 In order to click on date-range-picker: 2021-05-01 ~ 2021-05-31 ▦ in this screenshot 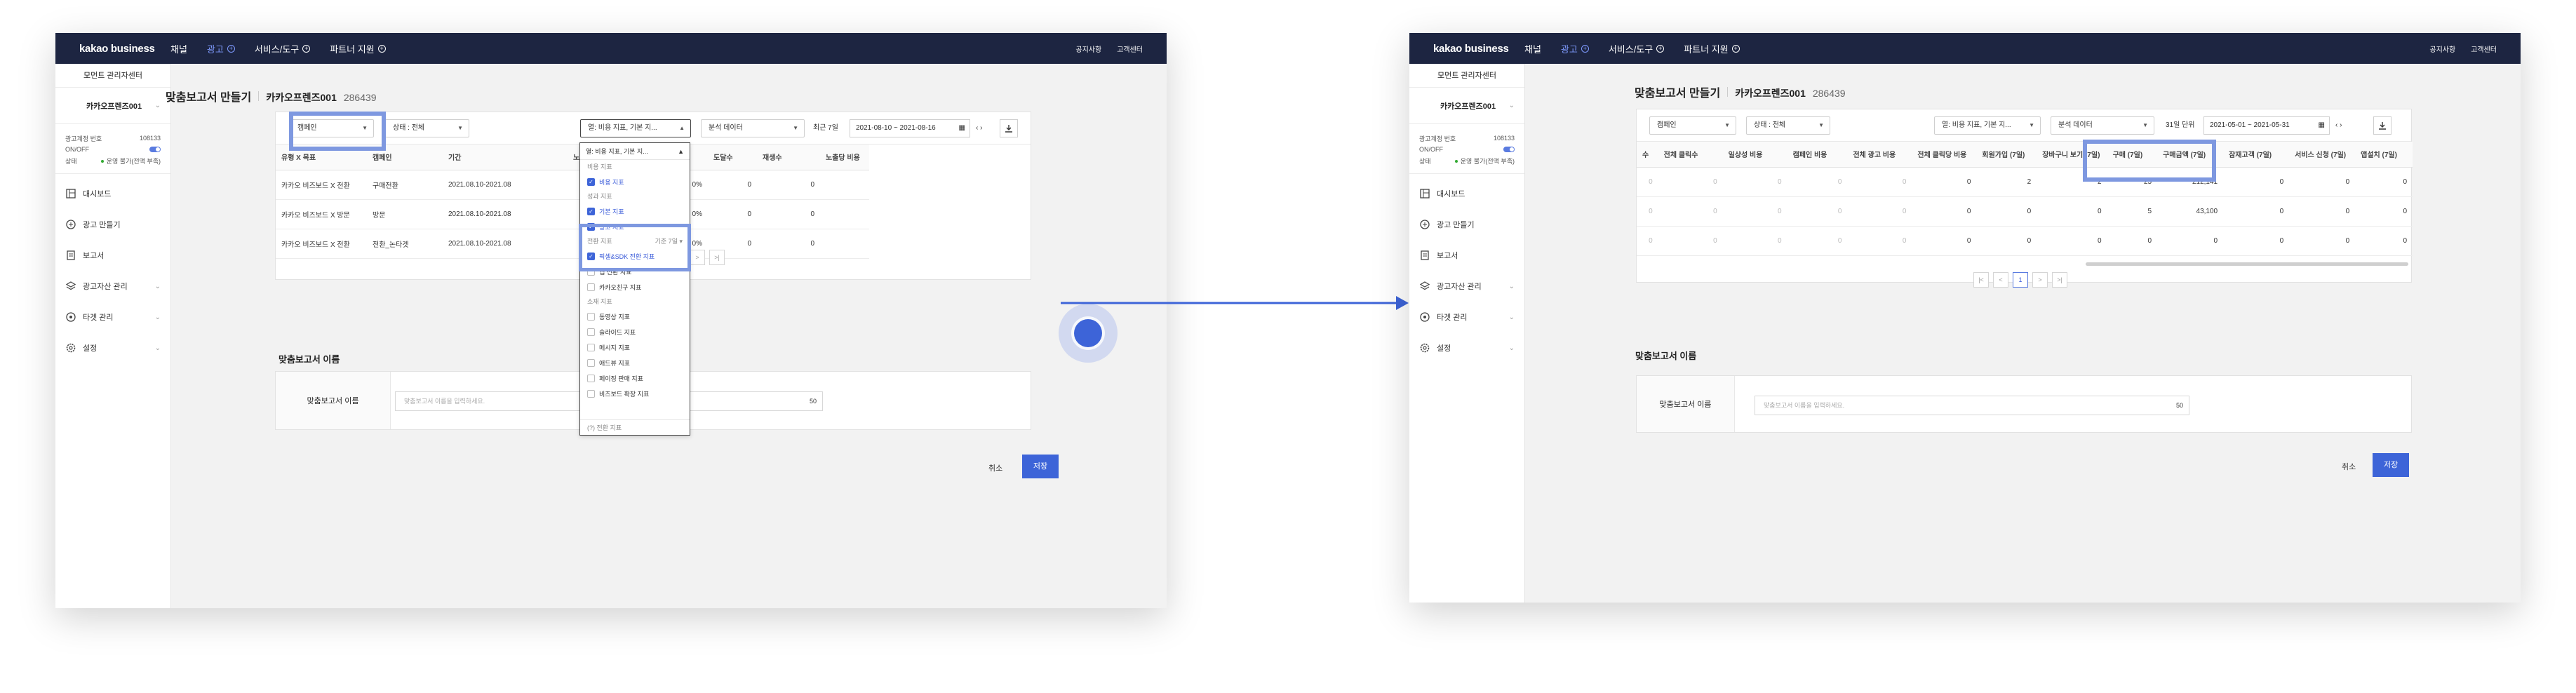, I will do `click(2266, 125)`.